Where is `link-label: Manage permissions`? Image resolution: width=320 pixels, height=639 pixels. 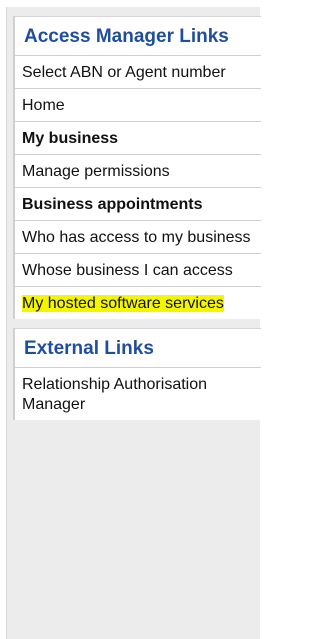 link-label: Manage permissions is located at coordinates (96, 171).